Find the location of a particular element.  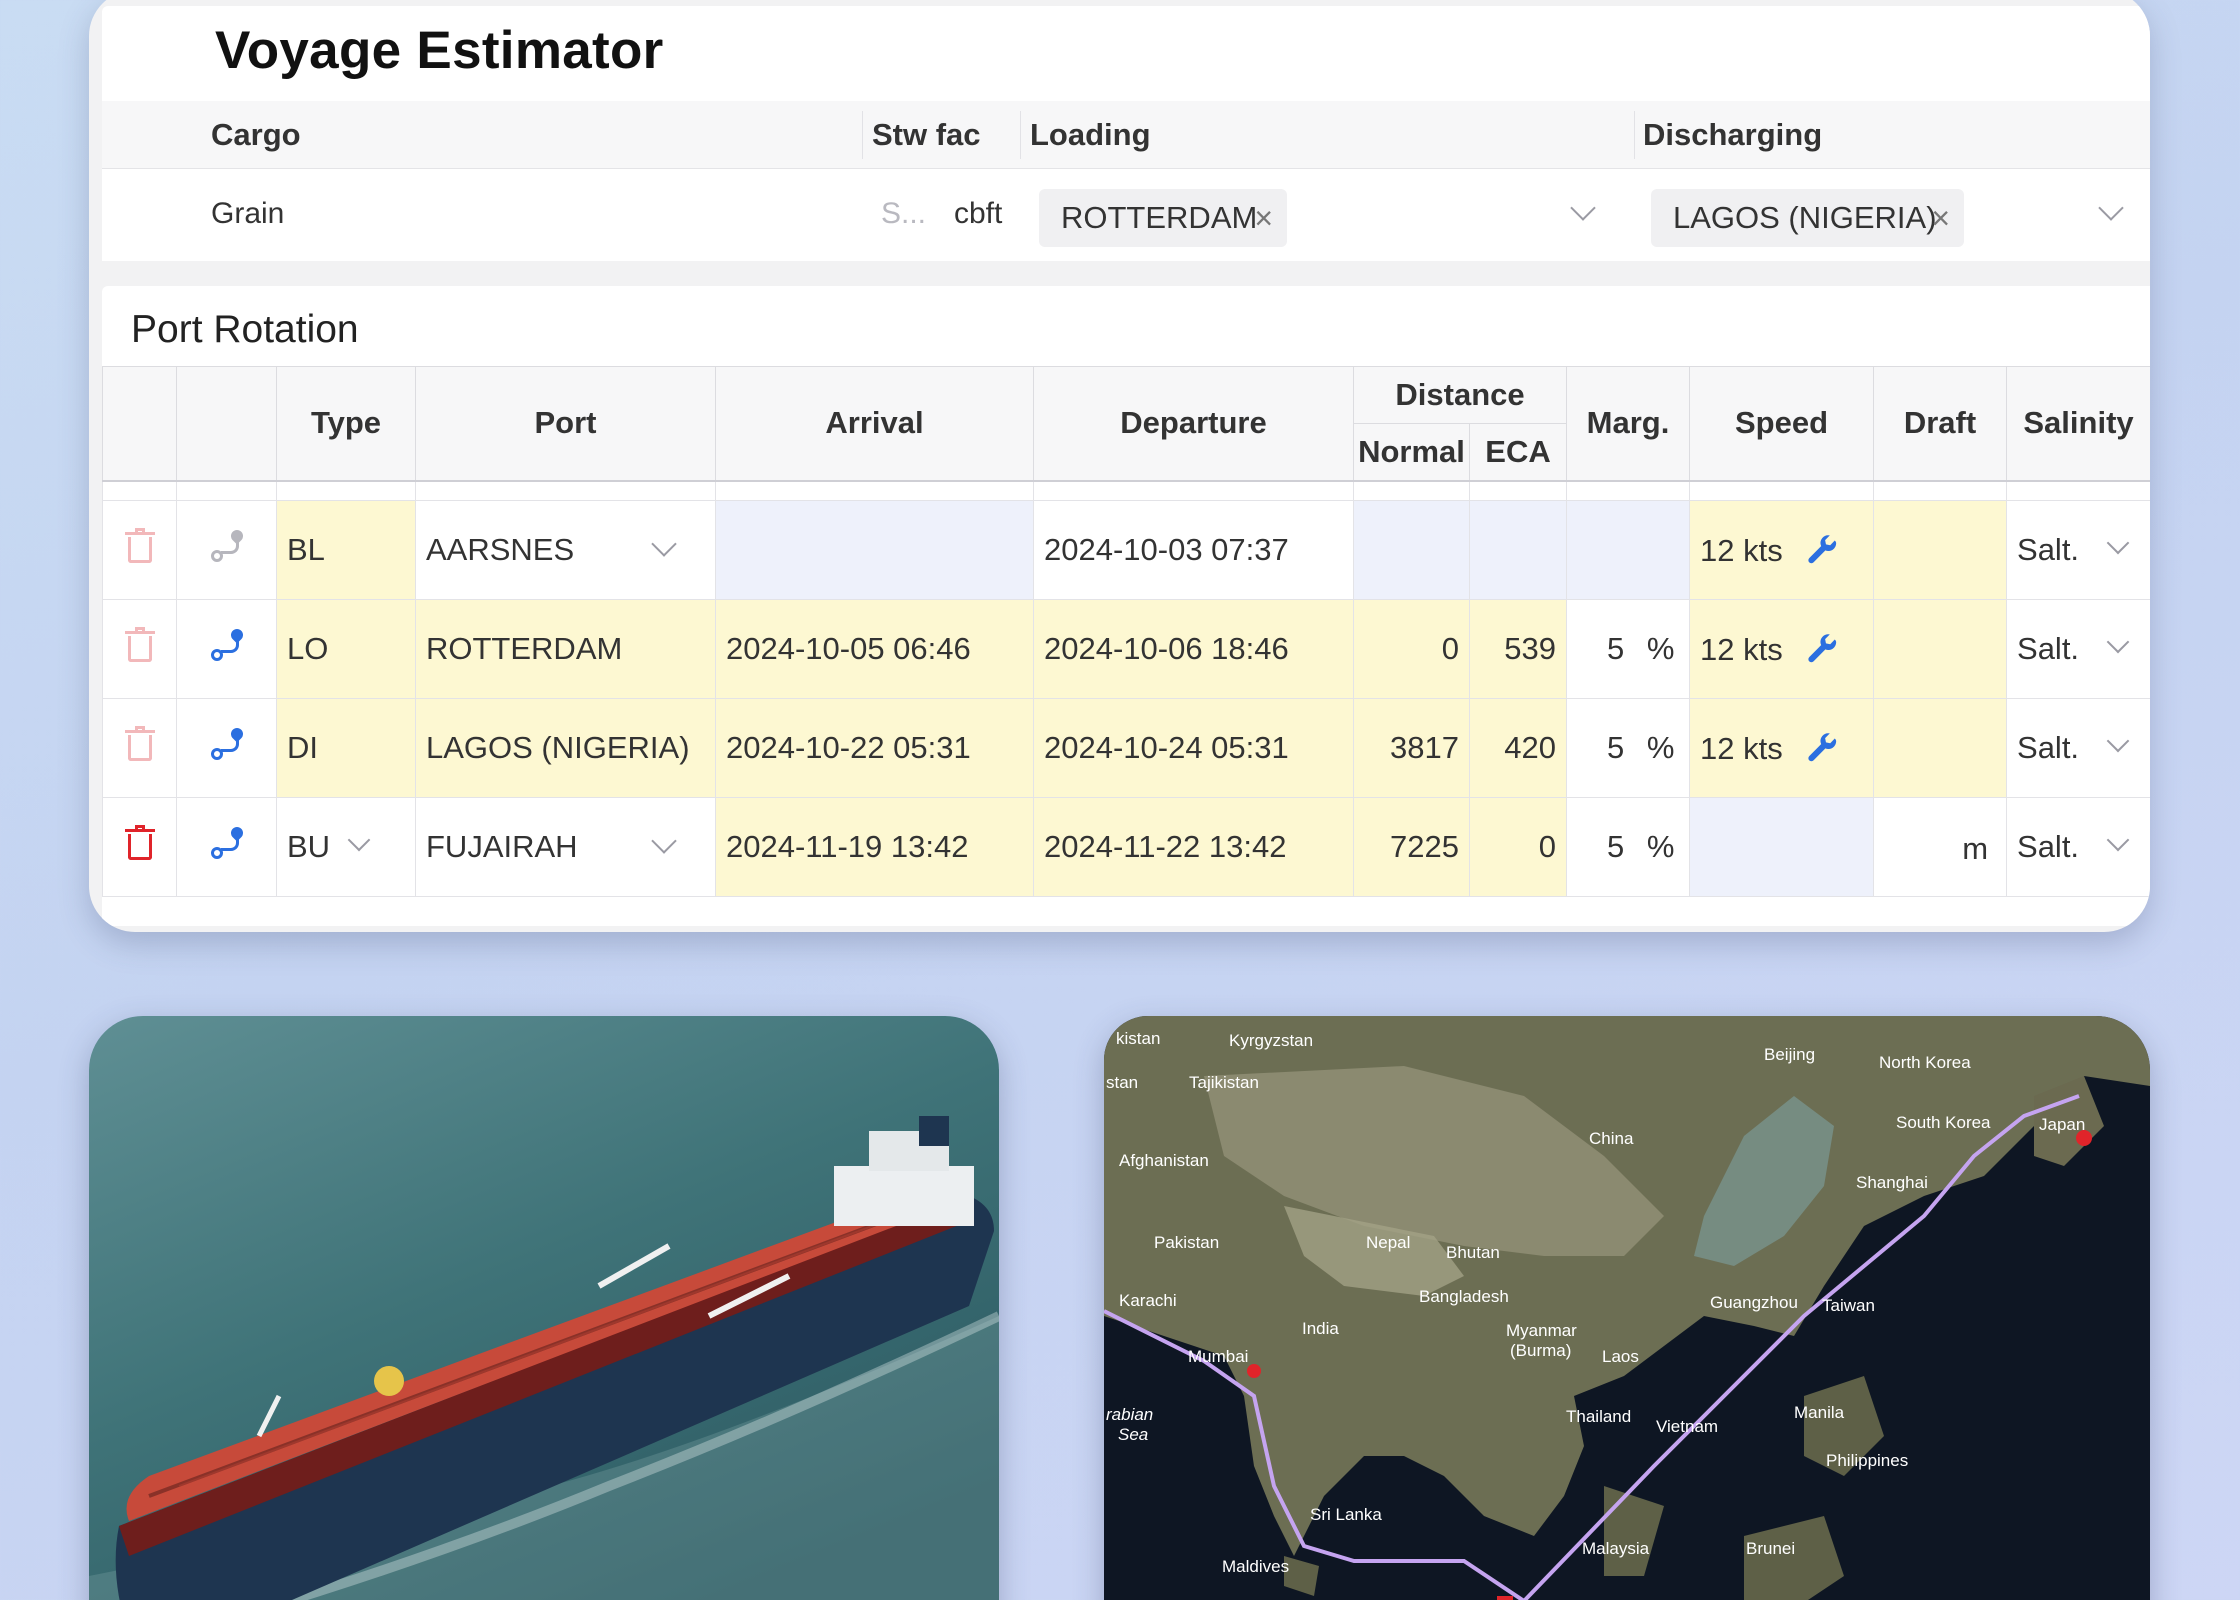

normal-distance-cell: 0 is located at coordinates (1411, 649).